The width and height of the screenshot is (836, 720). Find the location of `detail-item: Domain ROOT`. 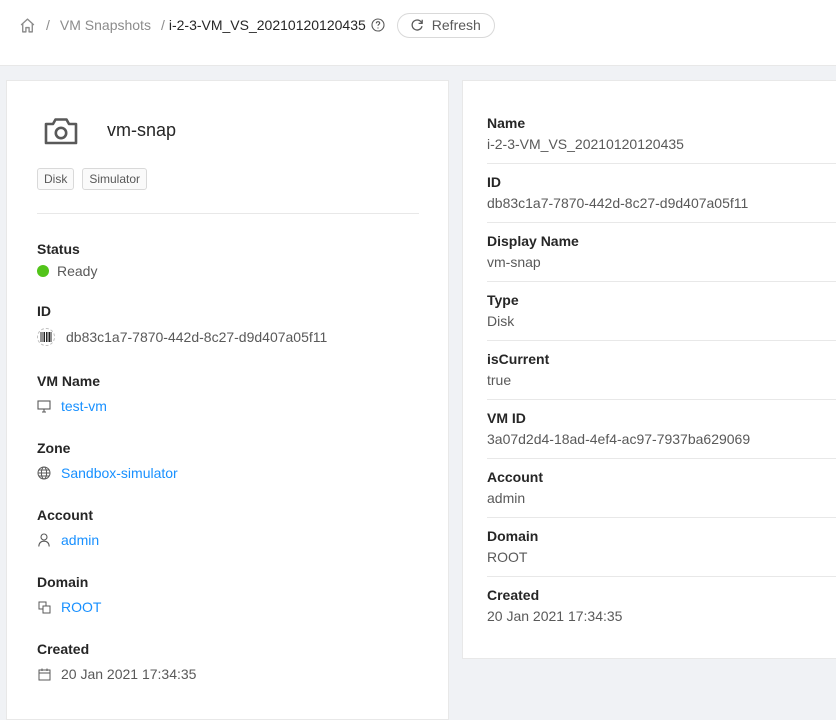

detail-item: Domain ROOT is located at coordinates (661, 546).